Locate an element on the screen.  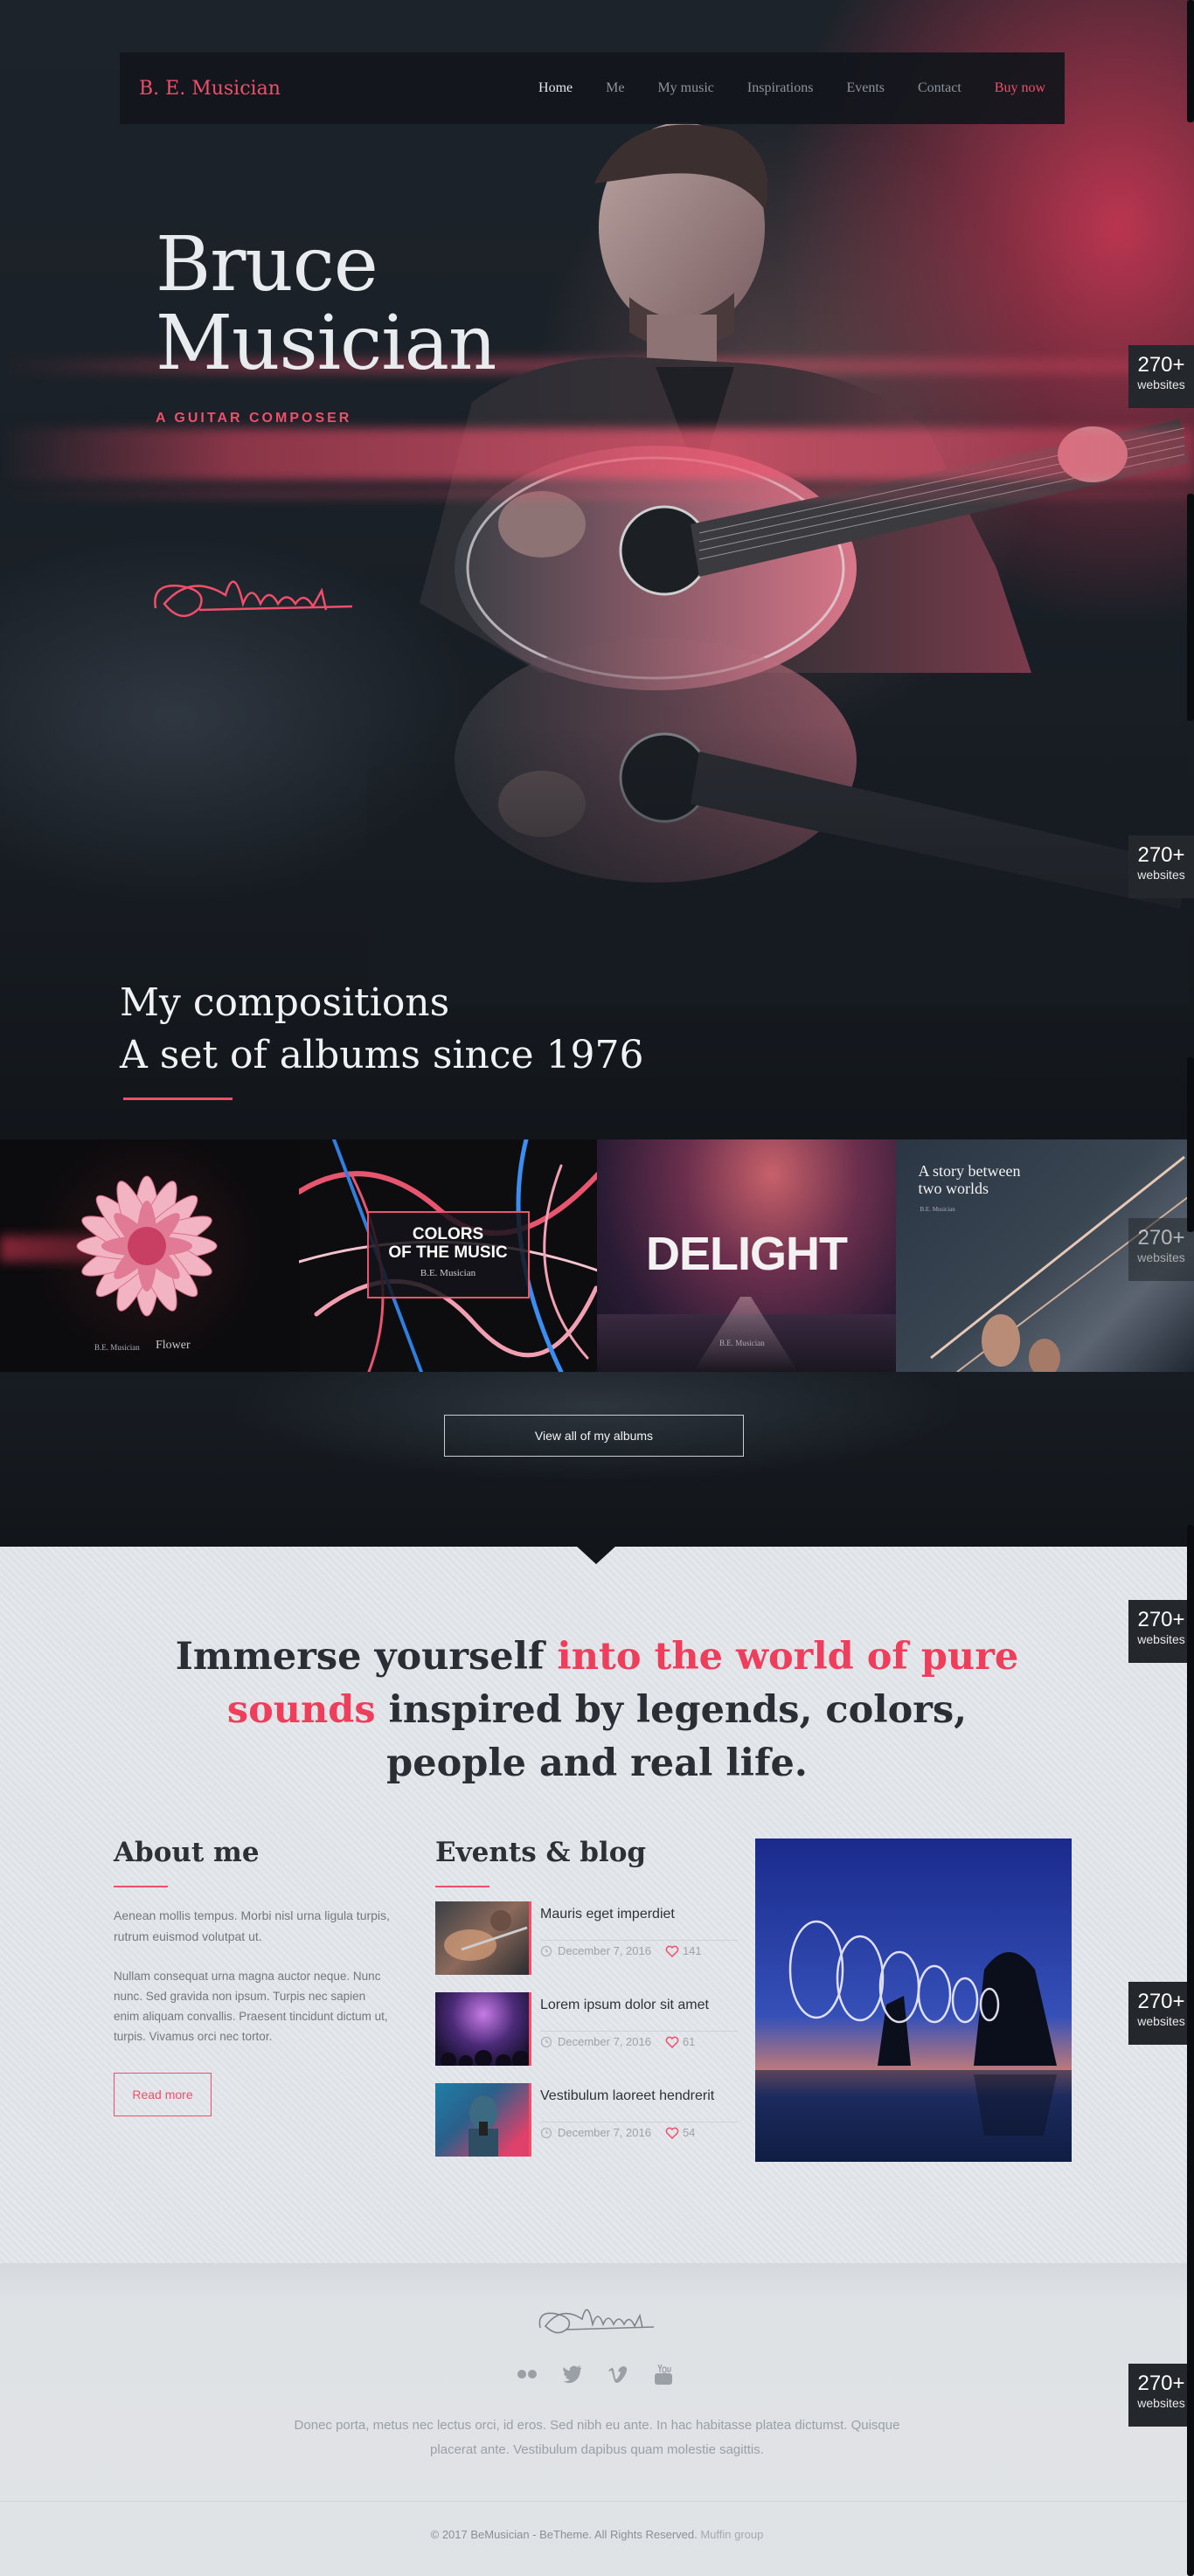
read-more-button: Read more is located at coordinates (163, 2094).